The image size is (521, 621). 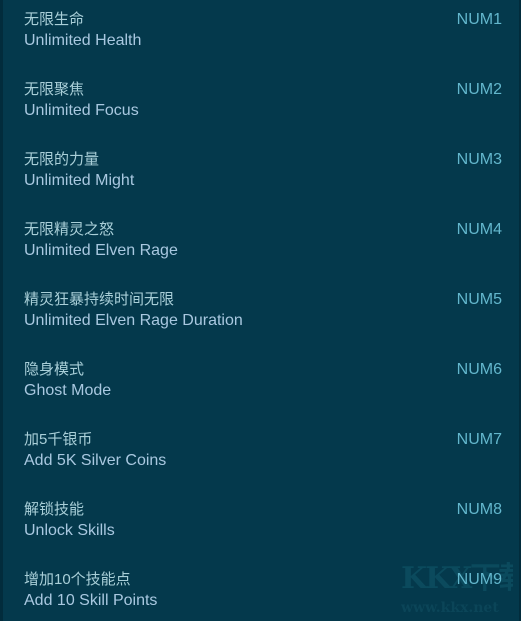 I want to click on cheat-label-en: Unlimited Focus, so click(x=81, y=110).